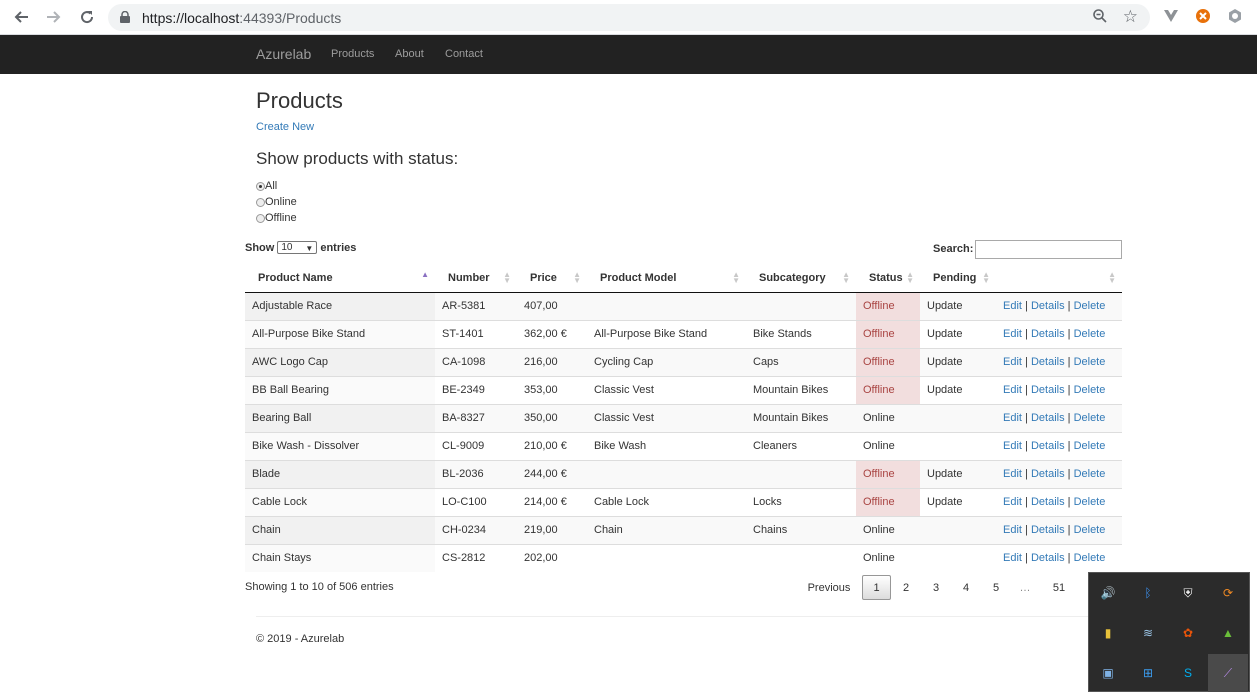  I want to click on monitor-icon: ▣, so click(1108, 673).